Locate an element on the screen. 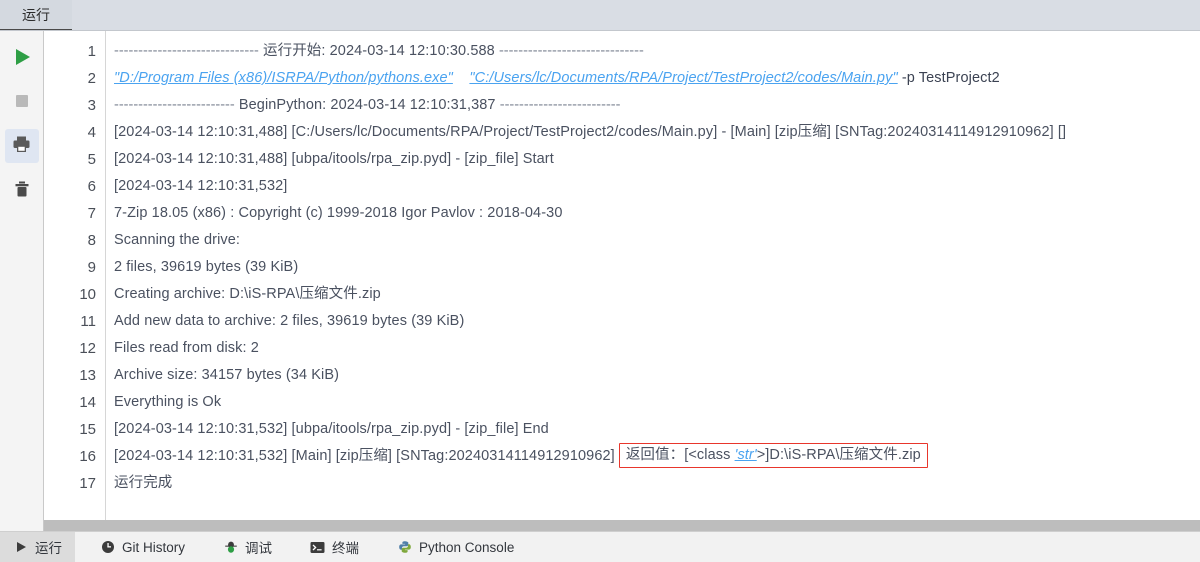 This screenshot has width=1200, height=562. tab-run: 运行 is located at coordinates (36, 16).